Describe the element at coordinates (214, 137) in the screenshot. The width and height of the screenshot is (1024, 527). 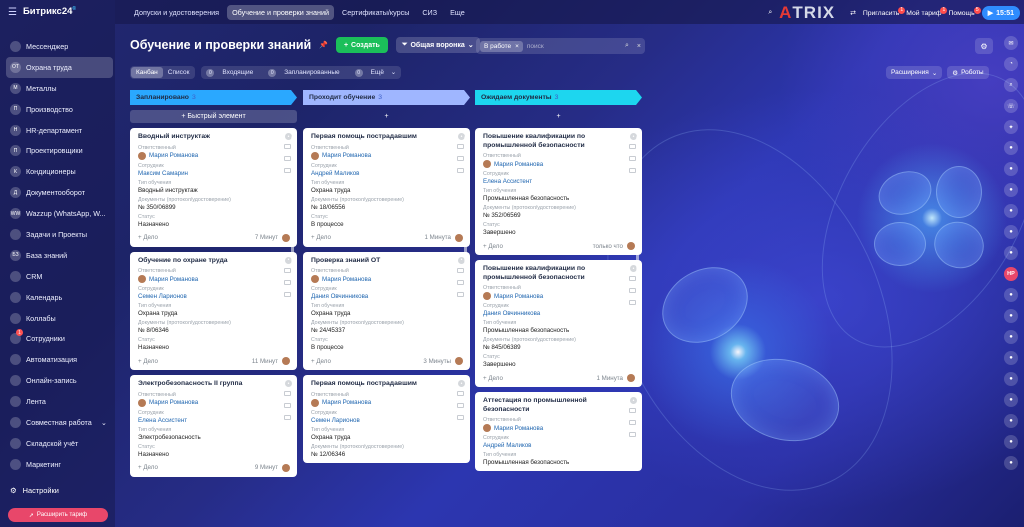
I see `card-title: Вводный инструктаж` at that location.